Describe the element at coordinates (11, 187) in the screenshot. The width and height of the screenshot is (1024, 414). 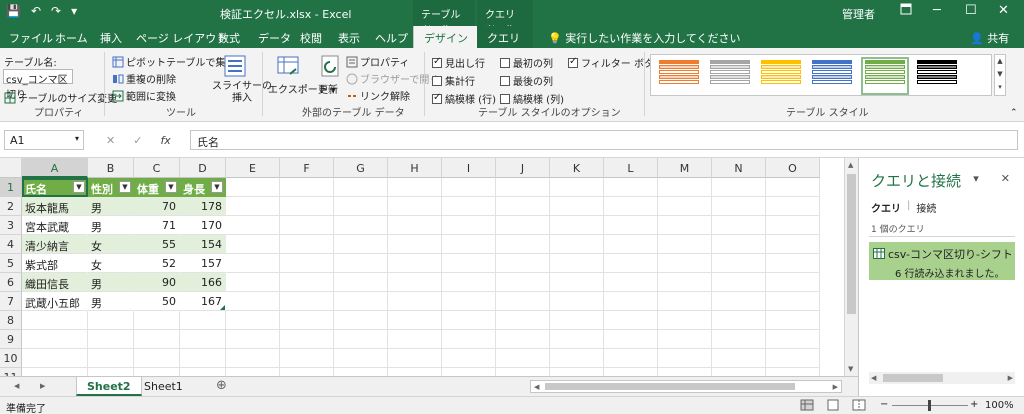
I see `row-header: 1` at that location.